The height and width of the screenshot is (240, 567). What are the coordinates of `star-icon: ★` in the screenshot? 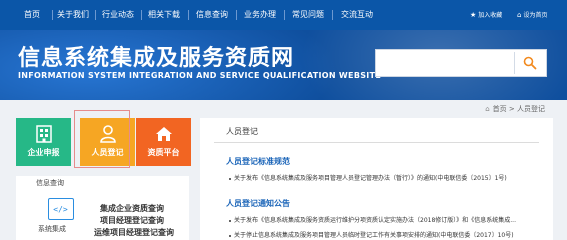 It's located at (473, 15).